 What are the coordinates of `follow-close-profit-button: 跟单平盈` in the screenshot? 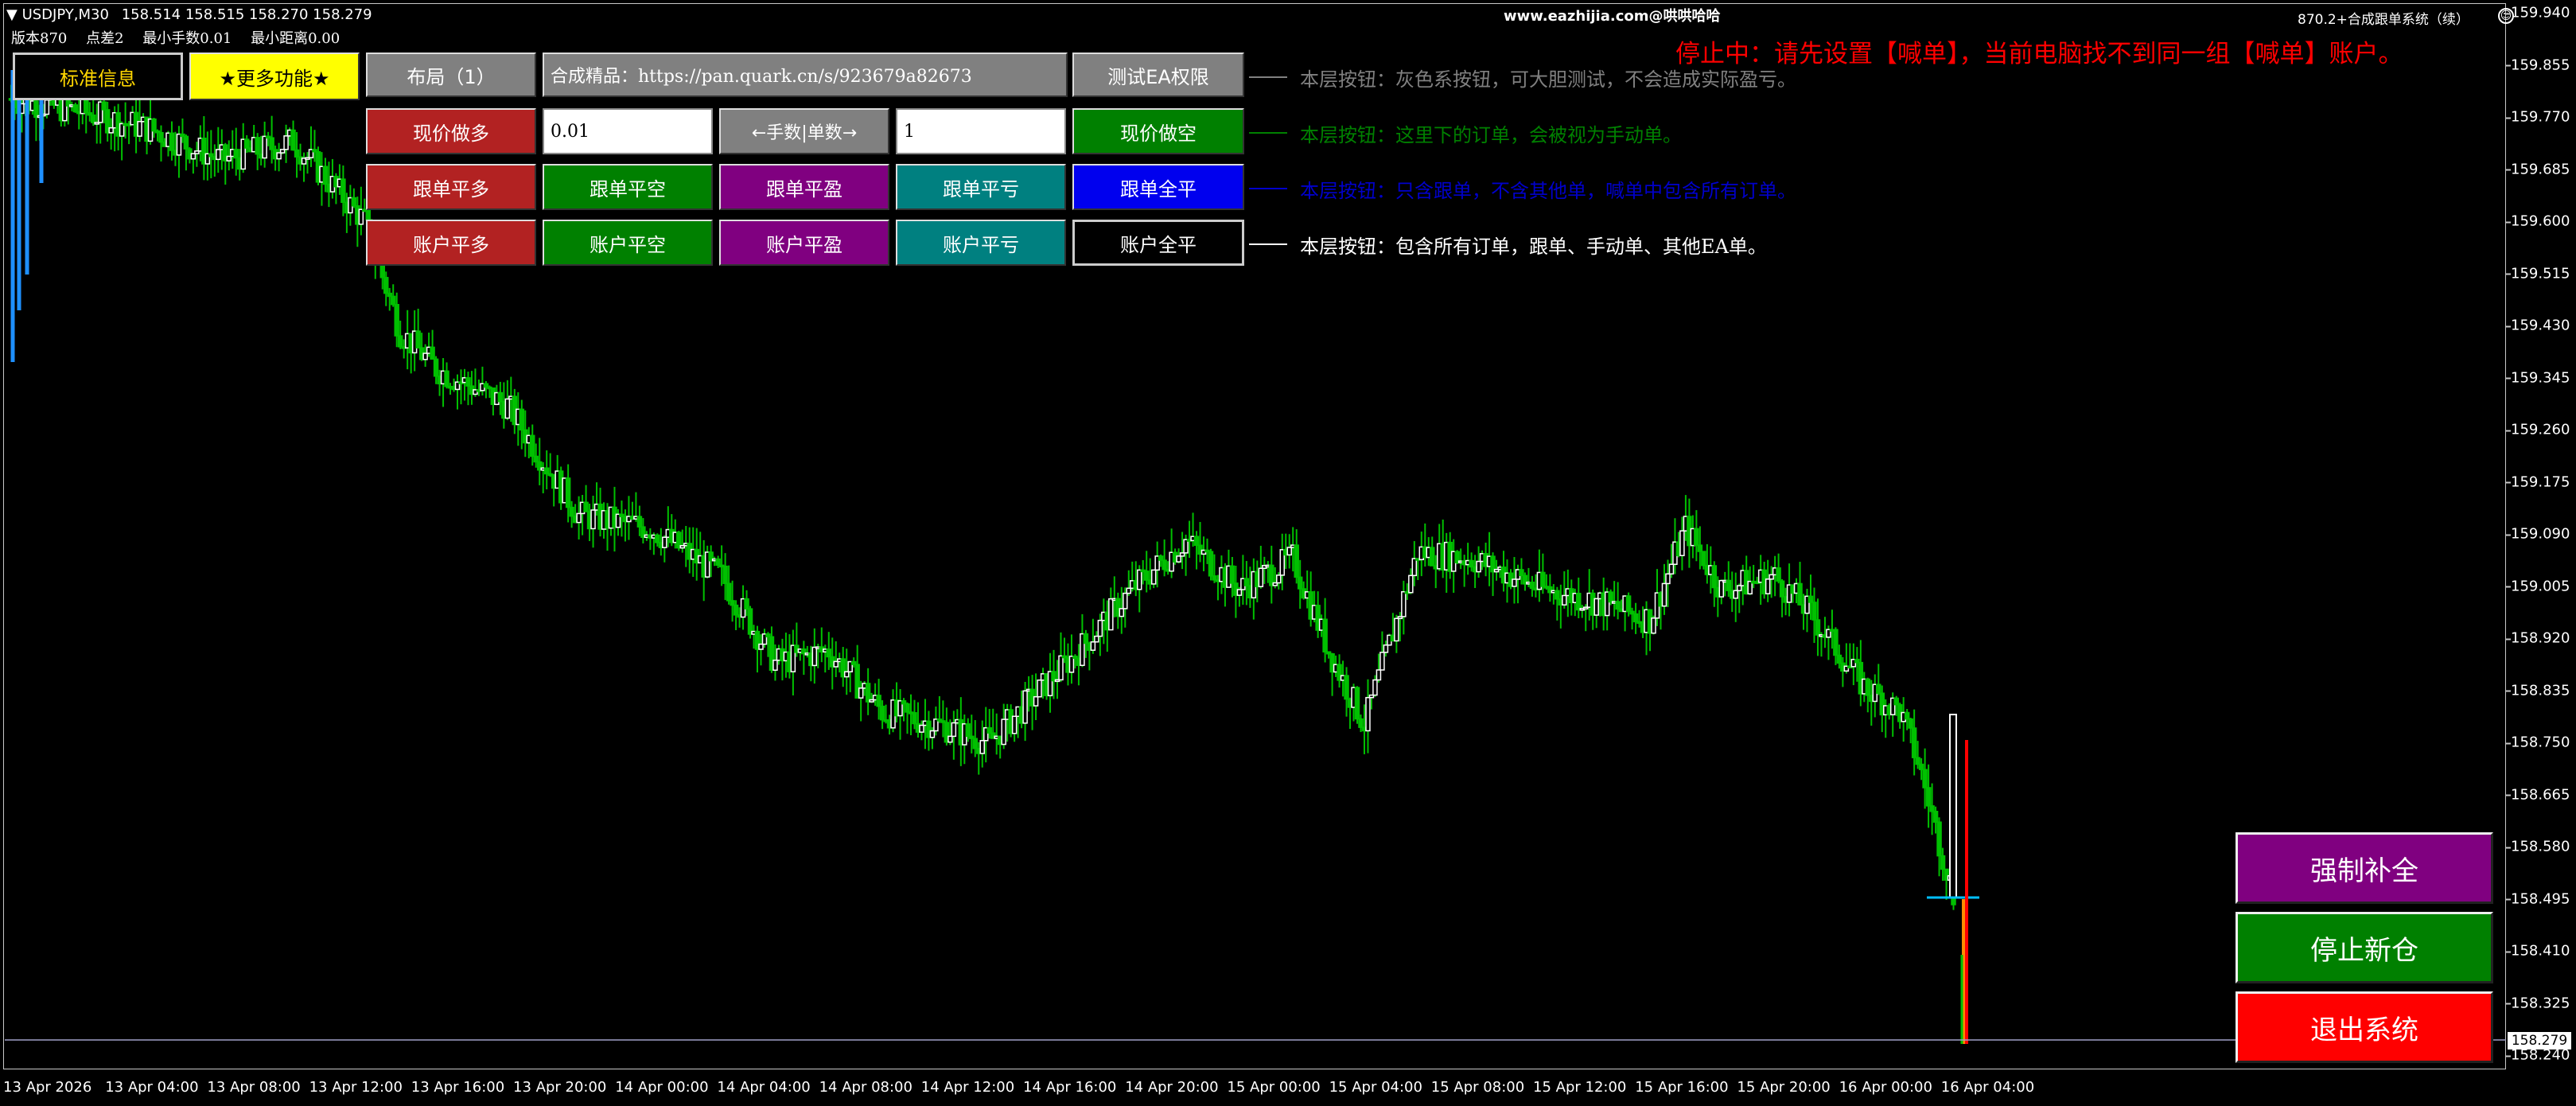 It's located at (804, 187).